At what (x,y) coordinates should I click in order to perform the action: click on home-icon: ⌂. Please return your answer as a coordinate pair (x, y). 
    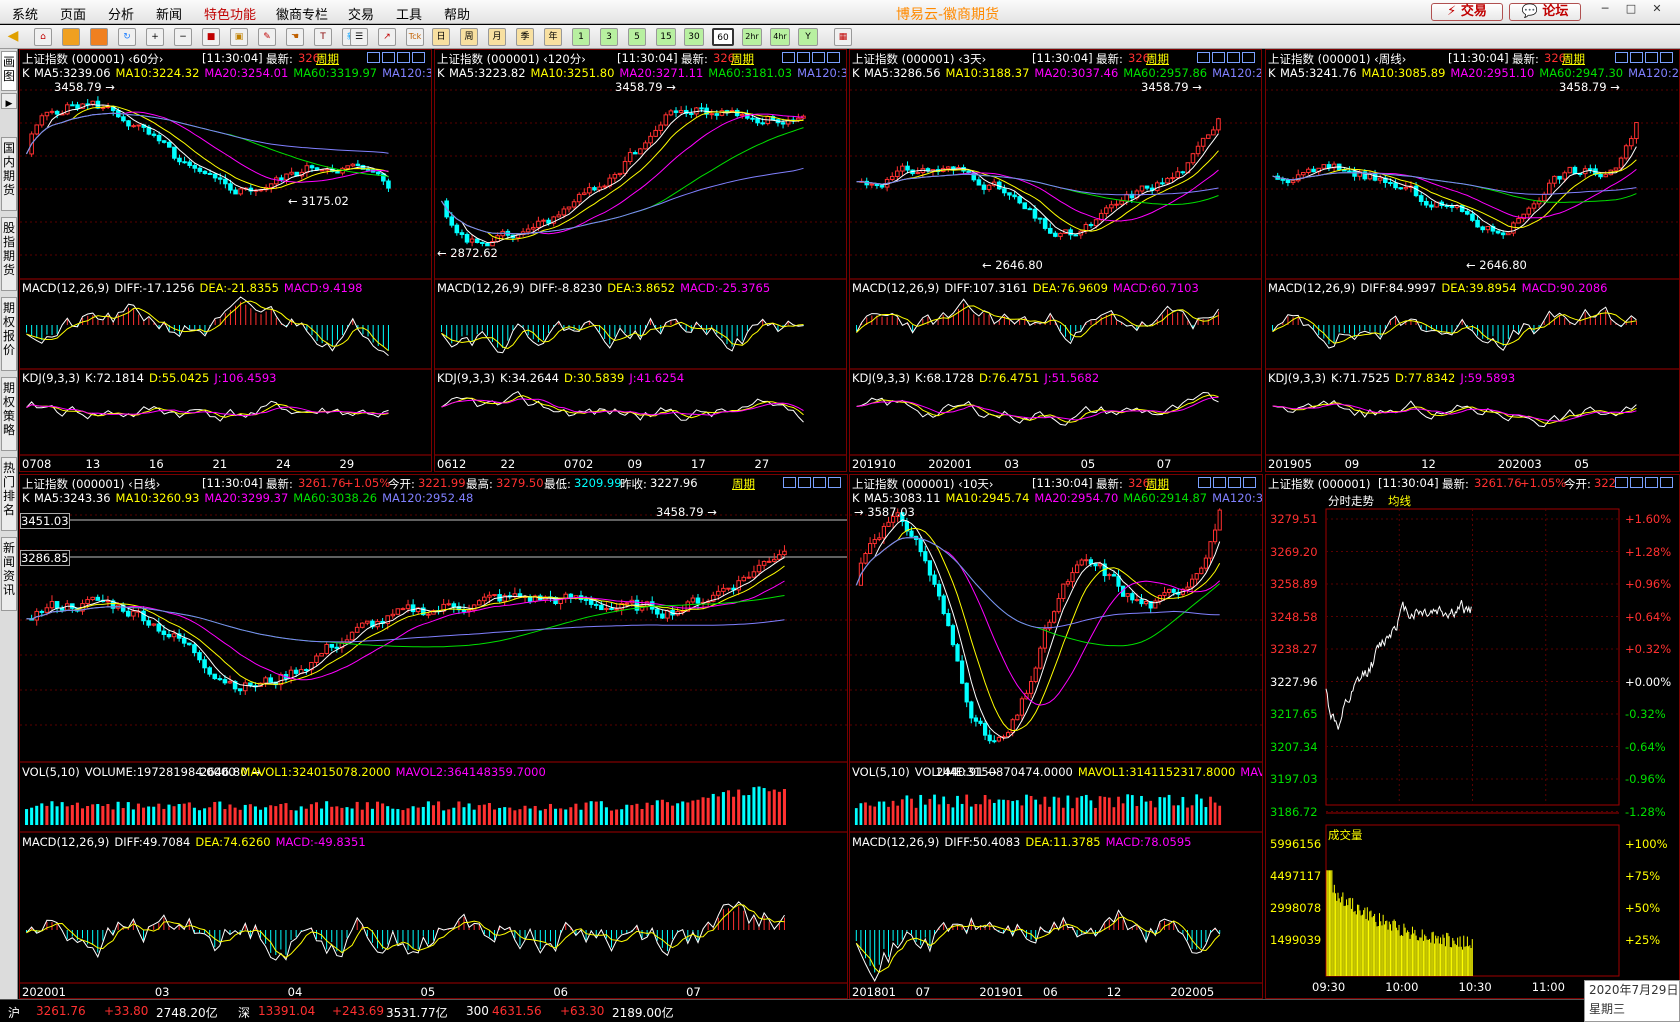
    Looking at the image, I should click on (43, 37).